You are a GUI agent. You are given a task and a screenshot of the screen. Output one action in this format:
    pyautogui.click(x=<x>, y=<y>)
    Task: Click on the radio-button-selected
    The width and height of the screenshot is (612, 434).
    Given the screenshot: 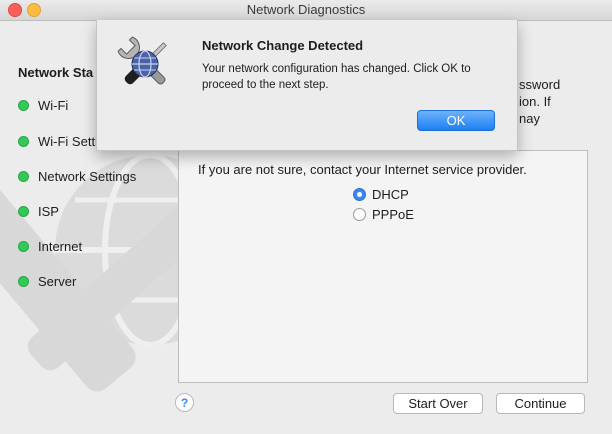 What is the action you would take?
    pyautogui.click(x=359, y=194)
    